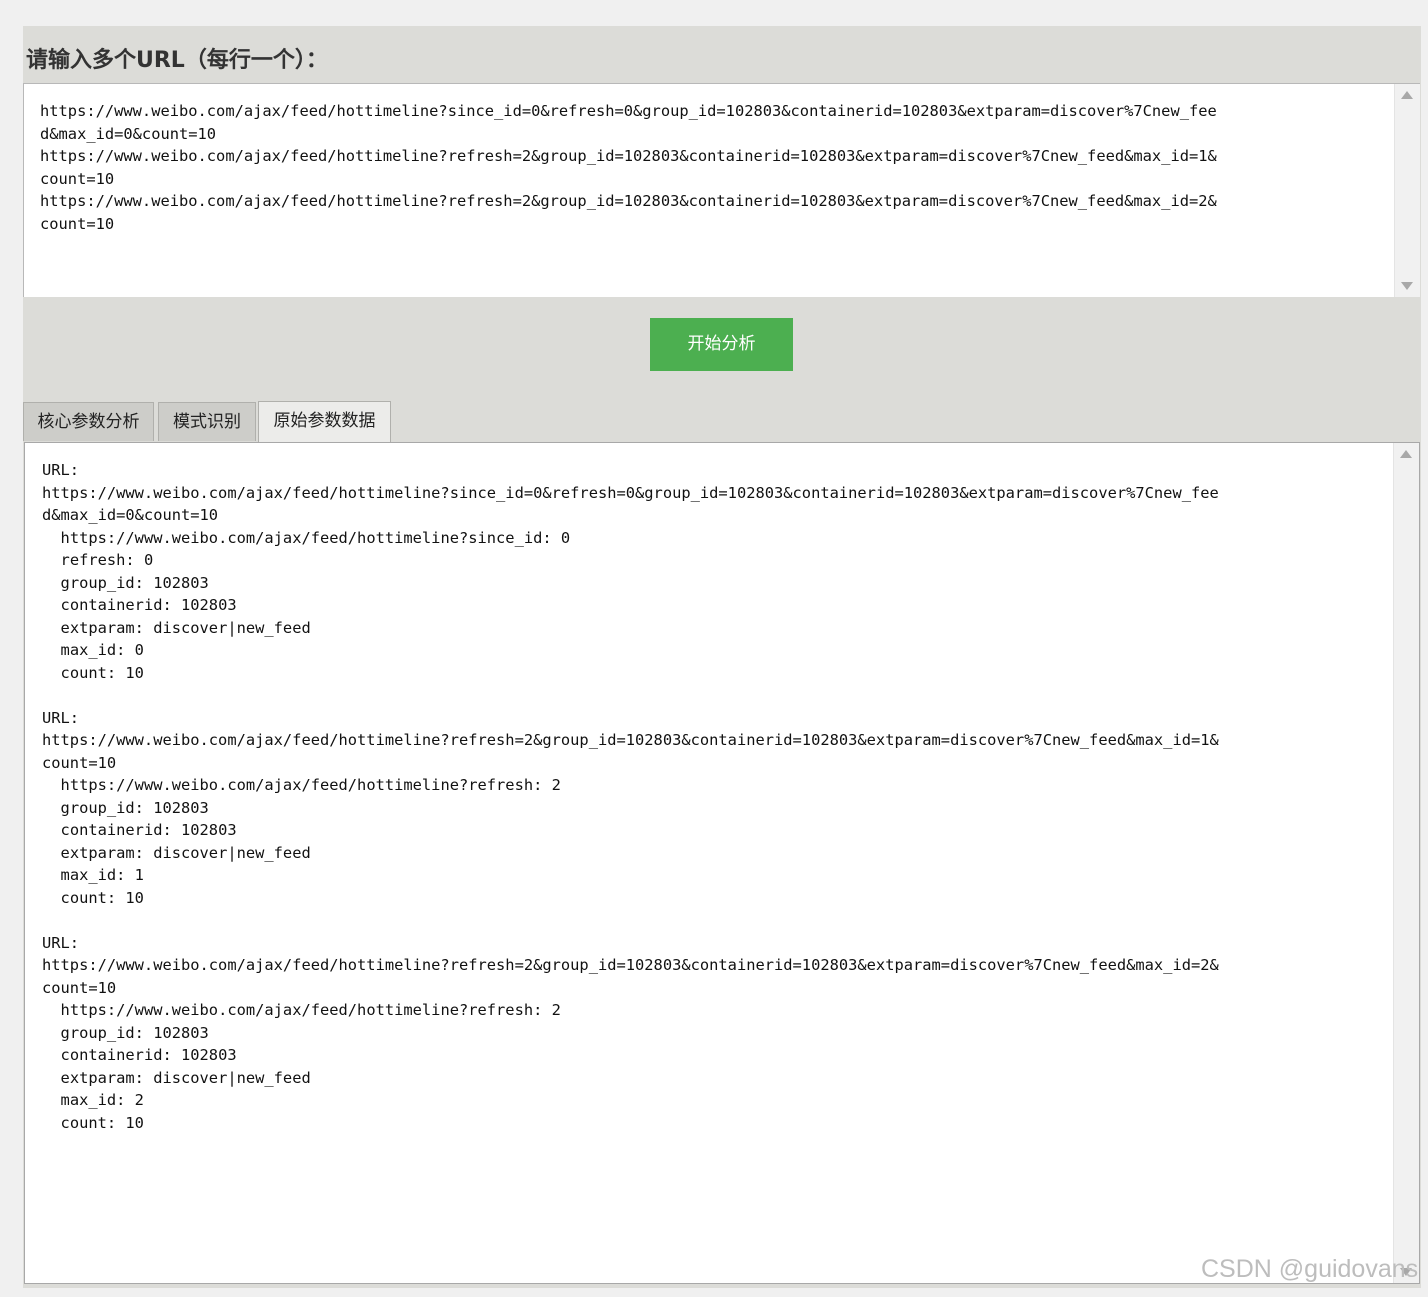 The width and height of the screenshot is (1428, 1297). I want to click on start-analysis-button: 开始分析, so click(721, 344).